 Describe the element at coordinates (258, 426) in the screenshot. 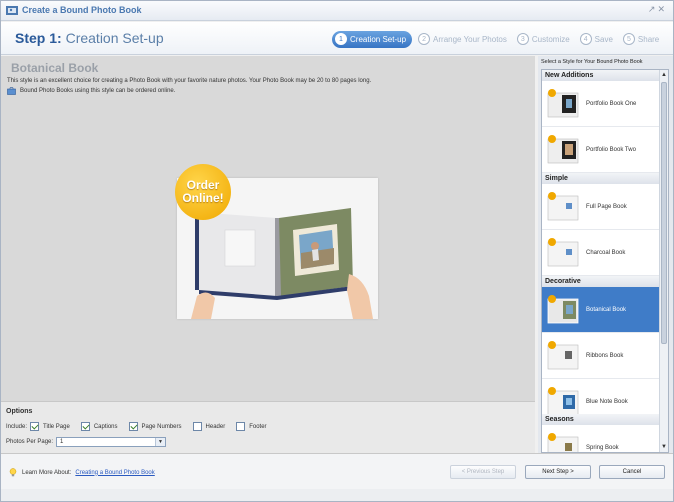

I see `checkbox-label: Footer` at that location.